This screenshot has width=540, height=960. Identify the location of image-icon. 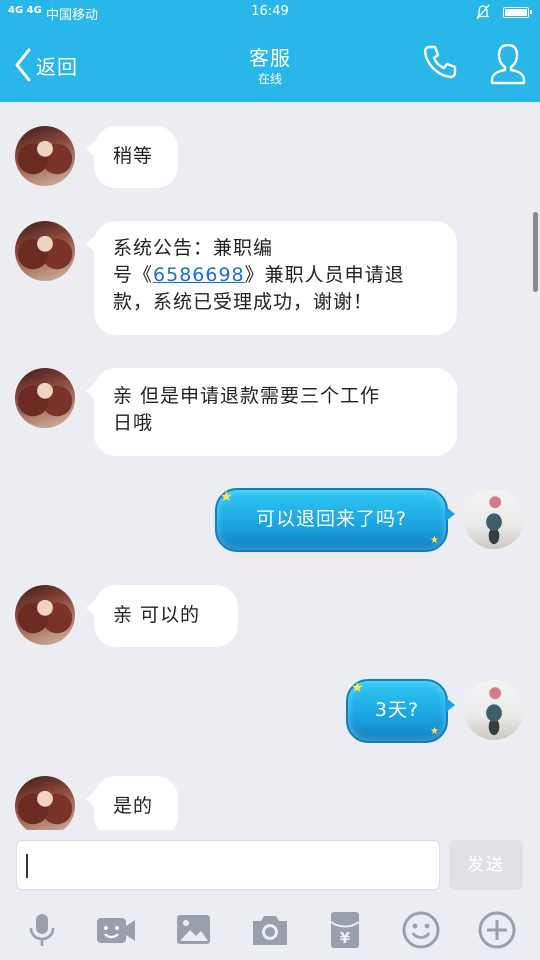
(194, 930).